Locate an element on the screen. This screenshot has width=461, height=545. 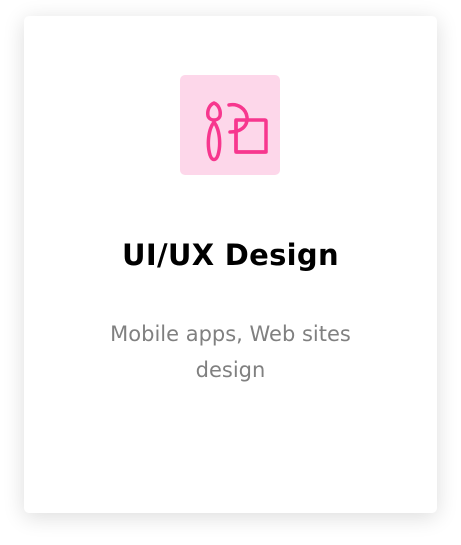
card-description: Mobile apps, Web sites design is located at coordinates (230, 352).